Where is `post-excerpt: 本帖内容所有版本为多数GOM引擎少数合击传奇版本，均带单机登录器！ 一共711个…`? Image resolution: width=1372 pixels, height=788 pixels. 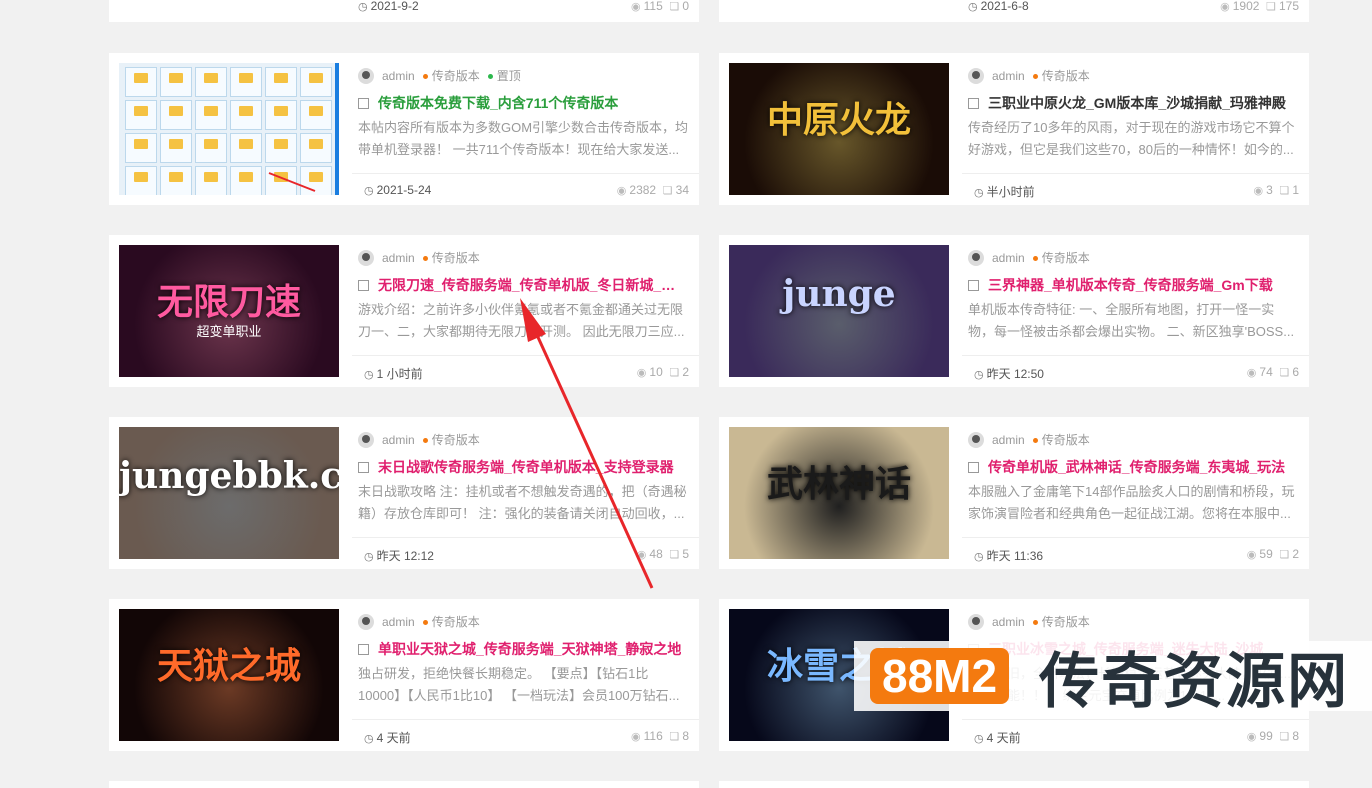 post-excerpt: 本帖内容所有版本为多数GOM引擎少数合击传奇版本，均带单机登录器！ 一共711个… is located at coordinates (523, 138).